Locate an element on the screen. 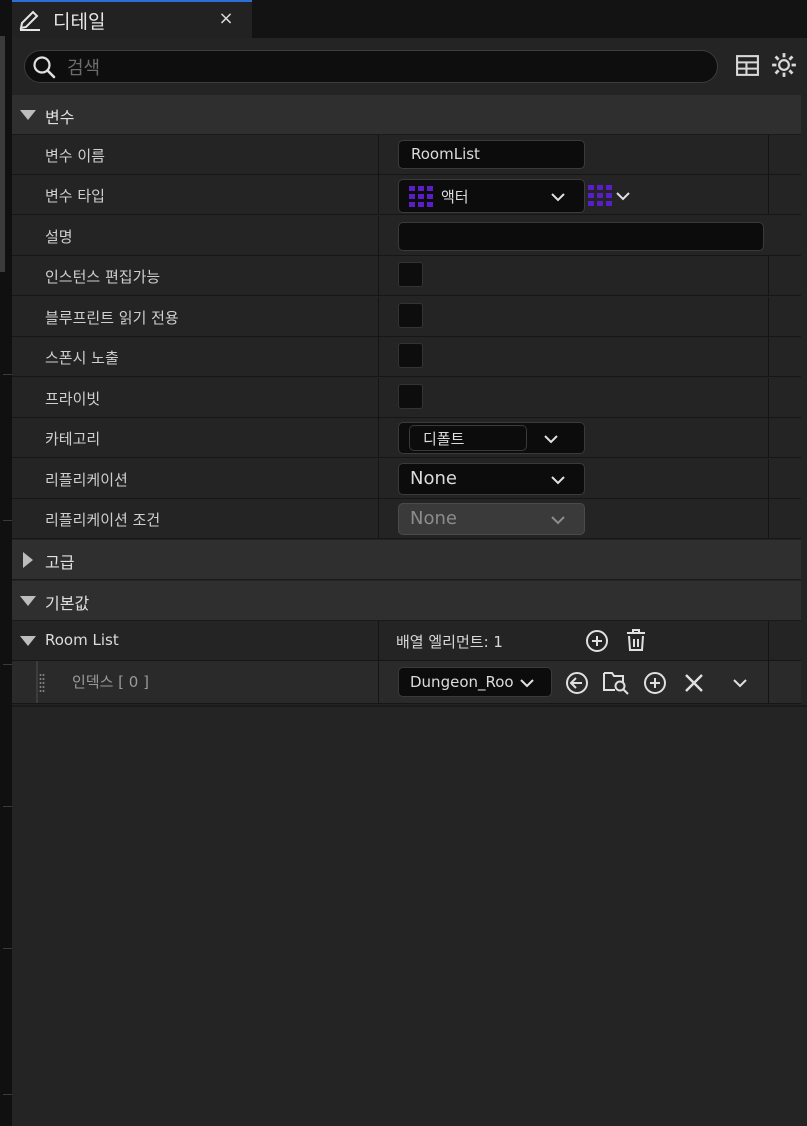  row-expose-on-spawn: 스폰시 노출 is located at coordinates (406, 357).